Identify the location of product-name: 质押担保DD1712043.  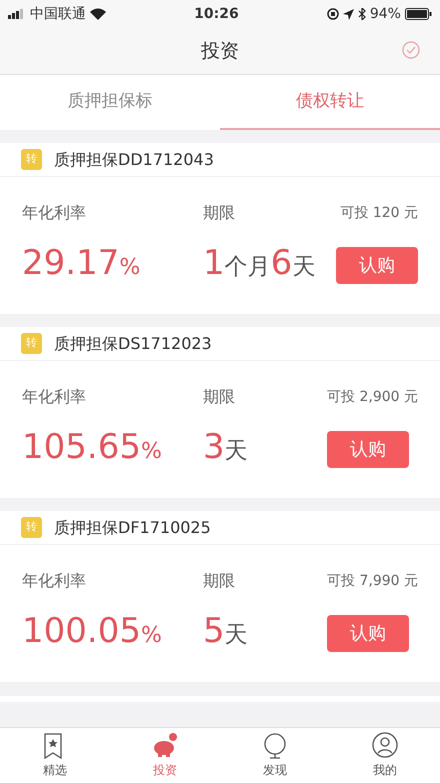
(134, 159).